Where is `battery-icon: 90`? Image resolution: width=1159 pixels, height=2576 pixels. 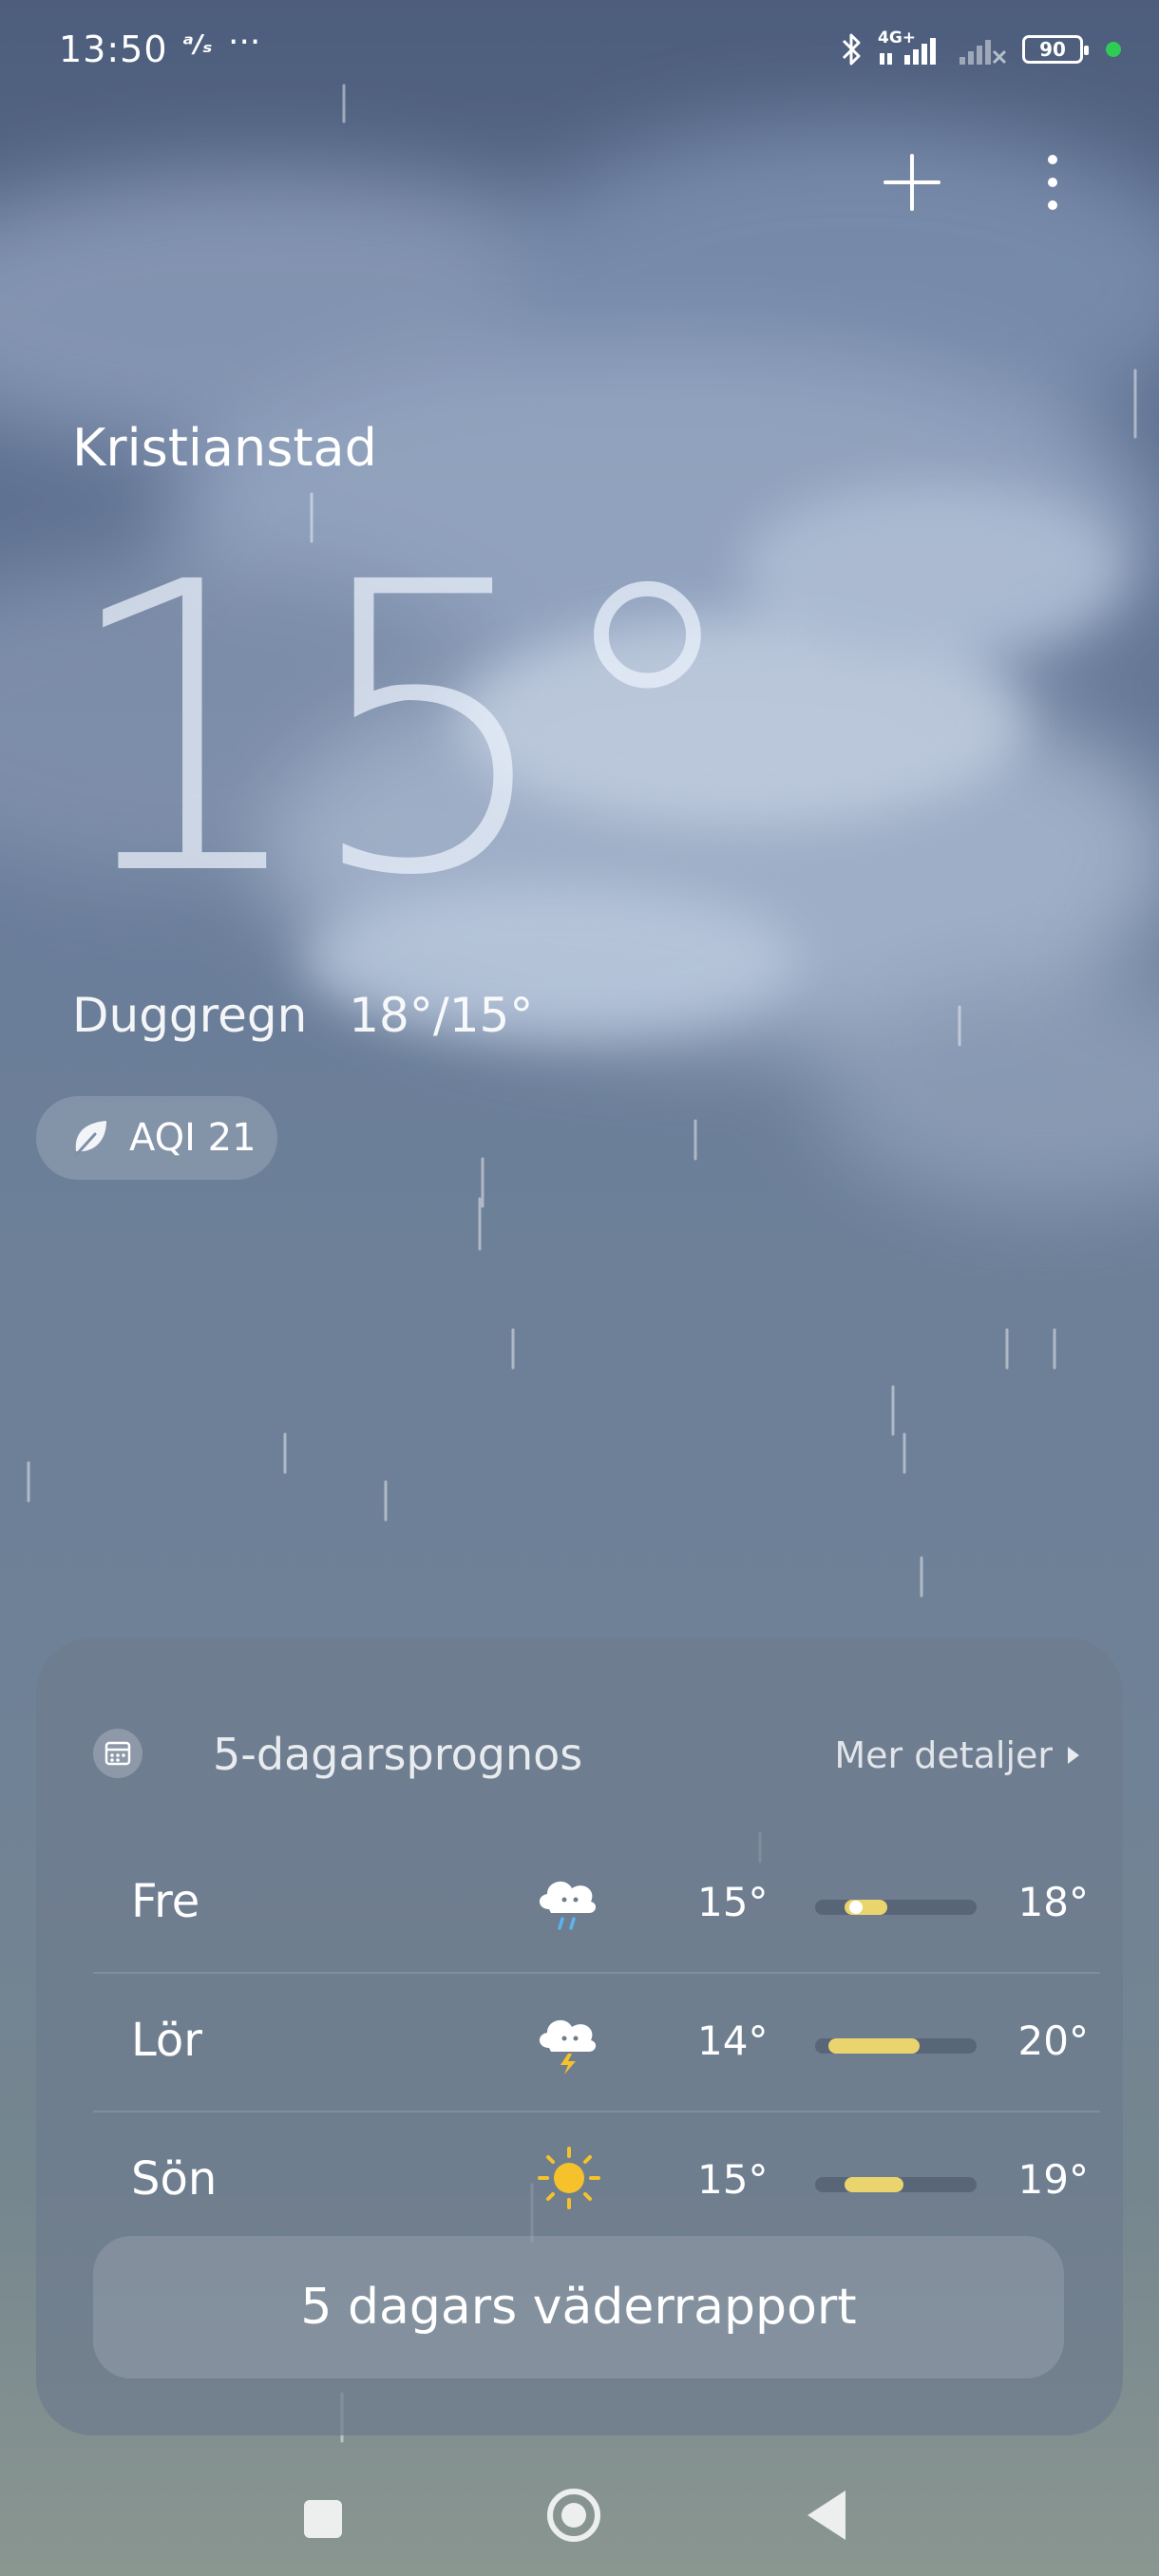 battery-icon: 90 is located at coordinates (1055, 49).